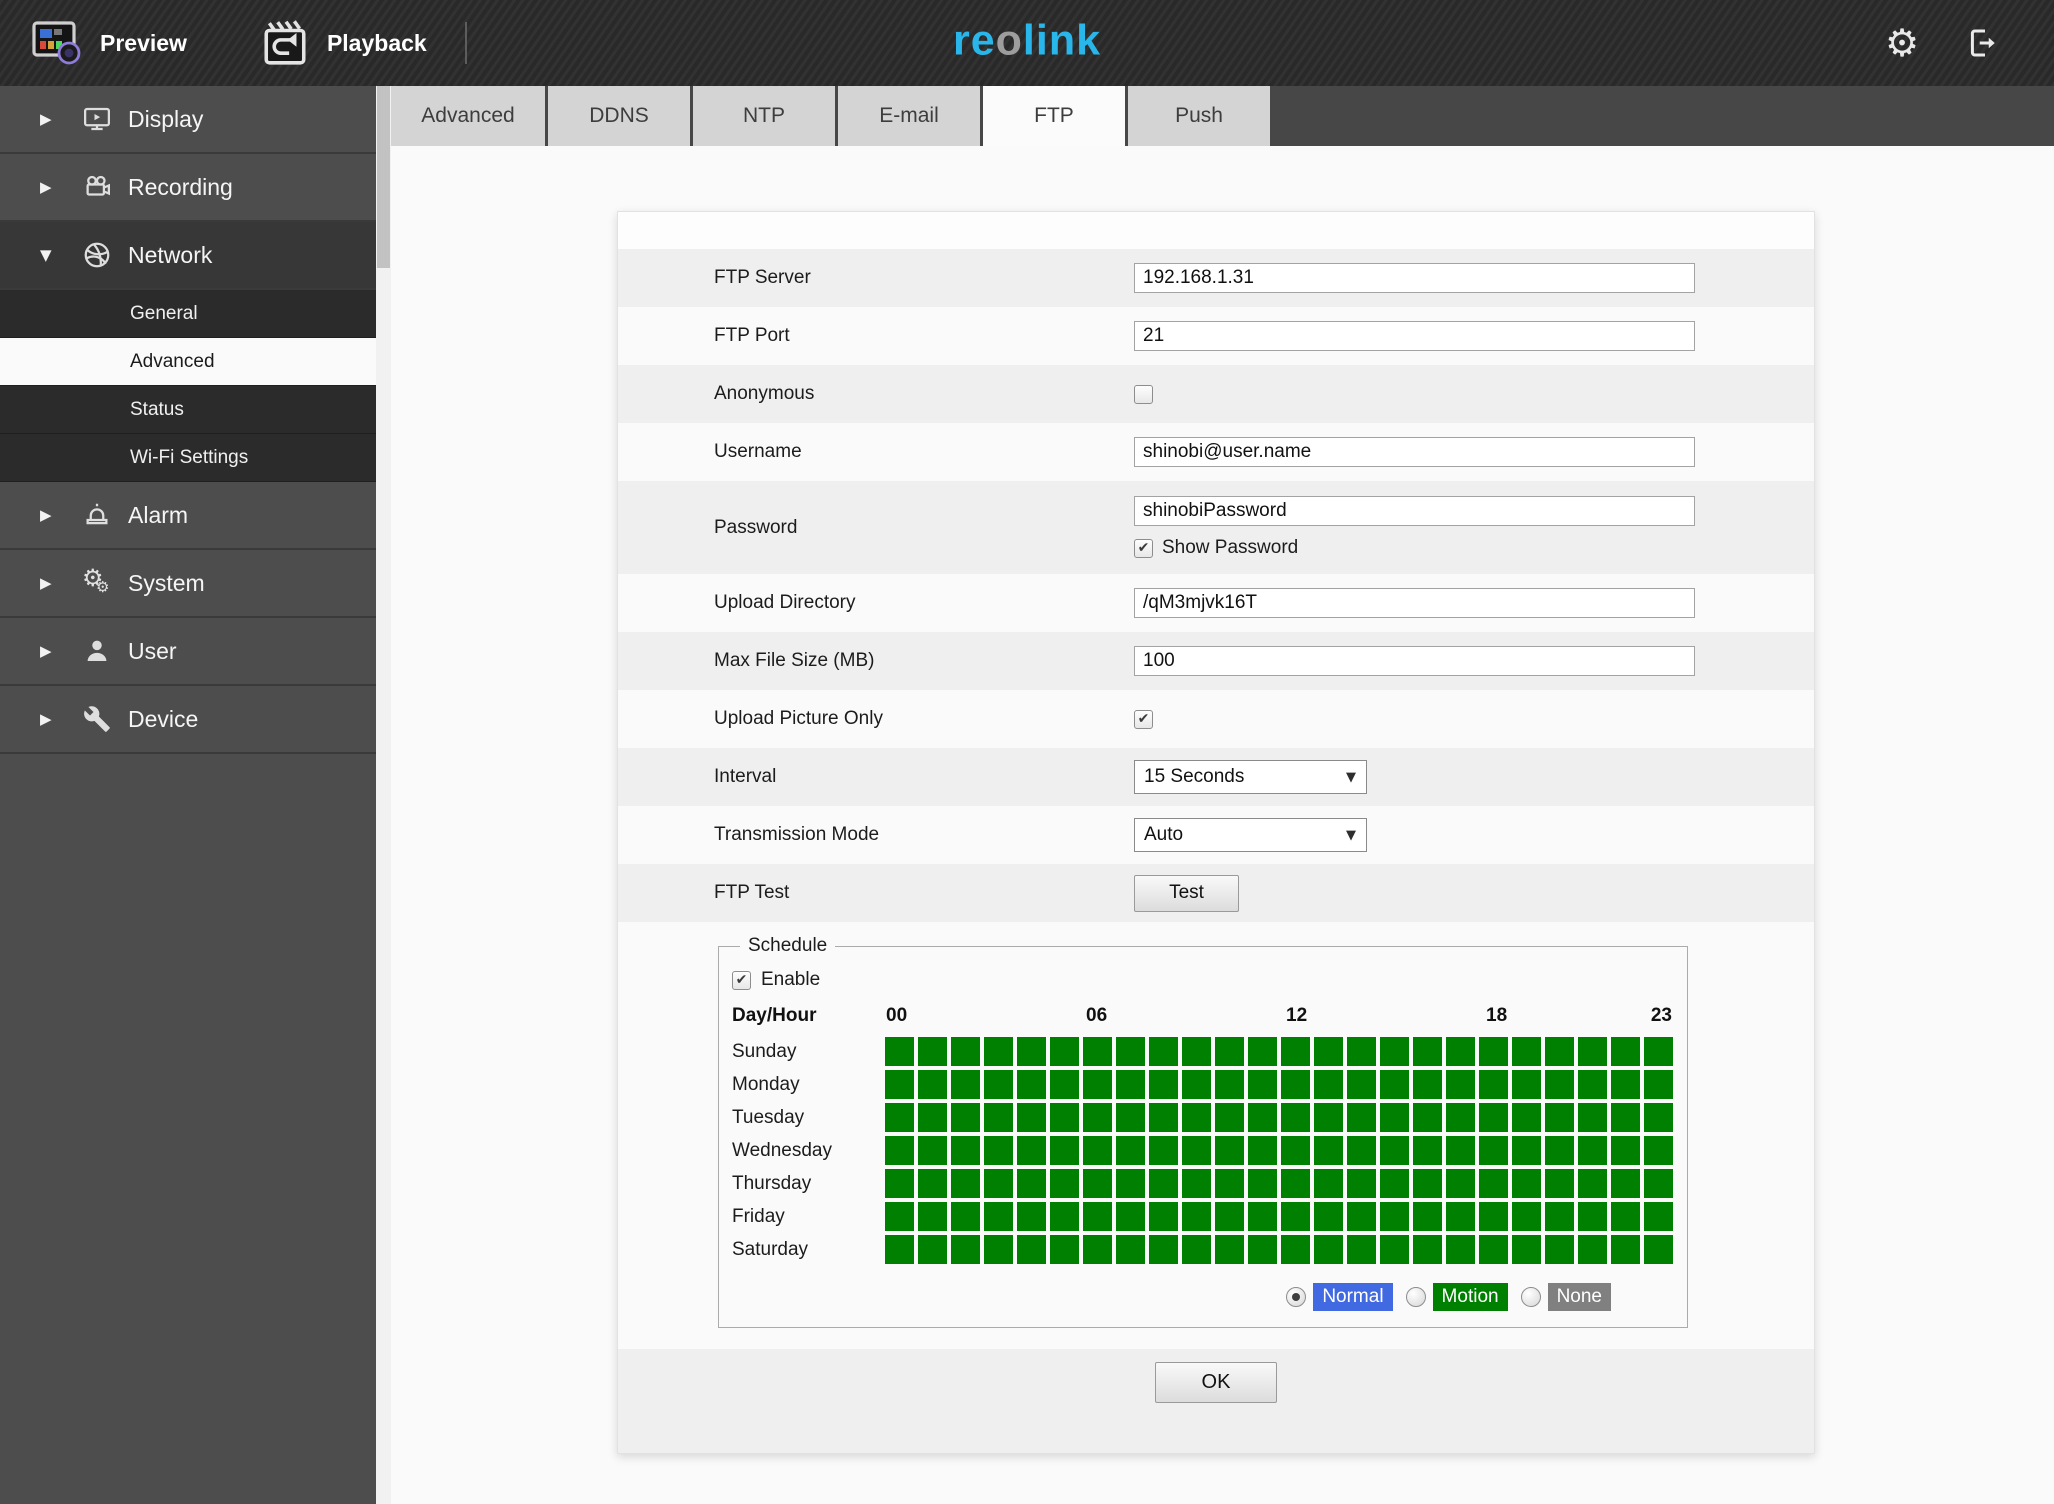 Image resolution: width=2054 pixels, height=1504 pixels. I want to click on ftp-server-input, so click(1414, 278).